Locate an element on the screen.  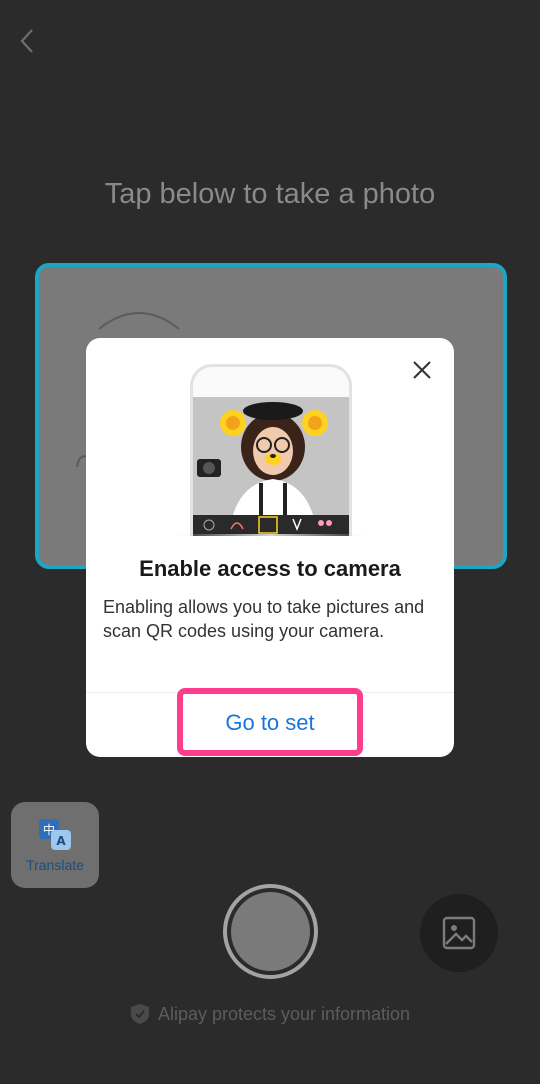
image-icon is located at coordinates (459, 933).